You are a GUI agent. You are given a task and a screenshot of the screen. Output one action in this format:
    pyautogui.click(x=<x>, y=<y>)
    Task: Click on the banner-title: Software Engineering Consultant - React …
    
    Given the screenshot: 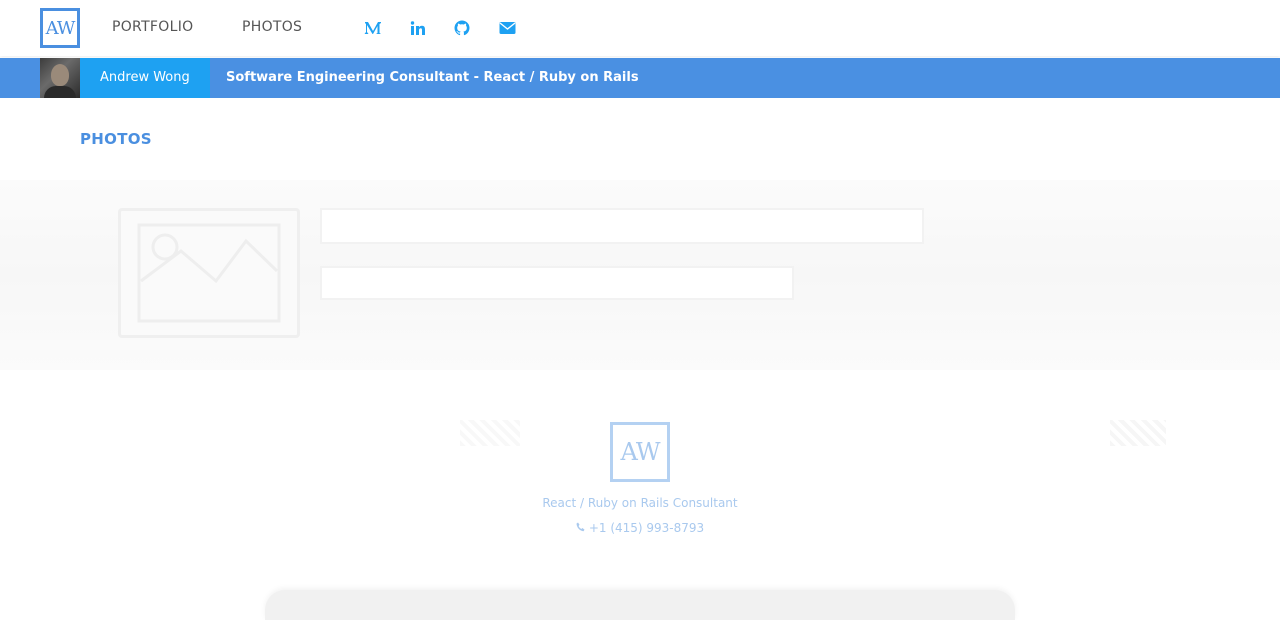 What is the action you would take?
    pyautogui.click(x=432, y=77)
    